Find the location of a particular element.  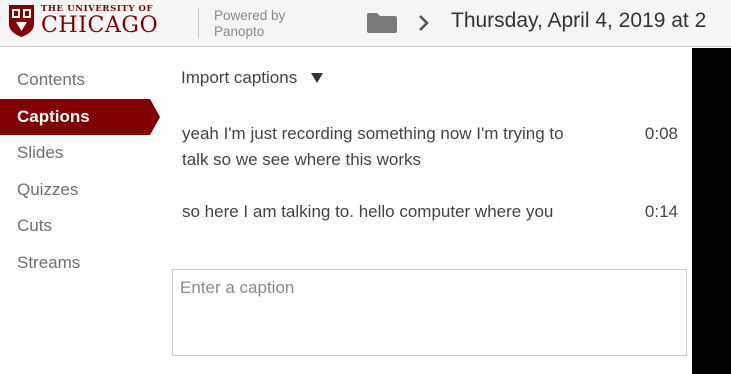

caption-timestamp: 0:14 is located at coordinates (661, 212).